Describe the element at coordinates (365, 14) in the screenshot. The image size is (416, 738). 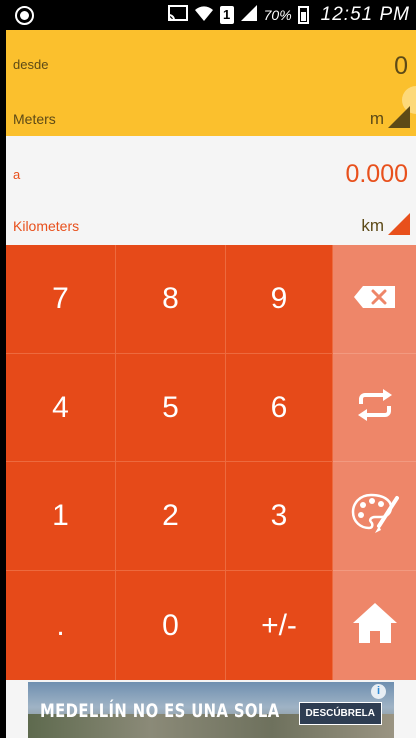
I see `clock: 12:51 PM` at that location.